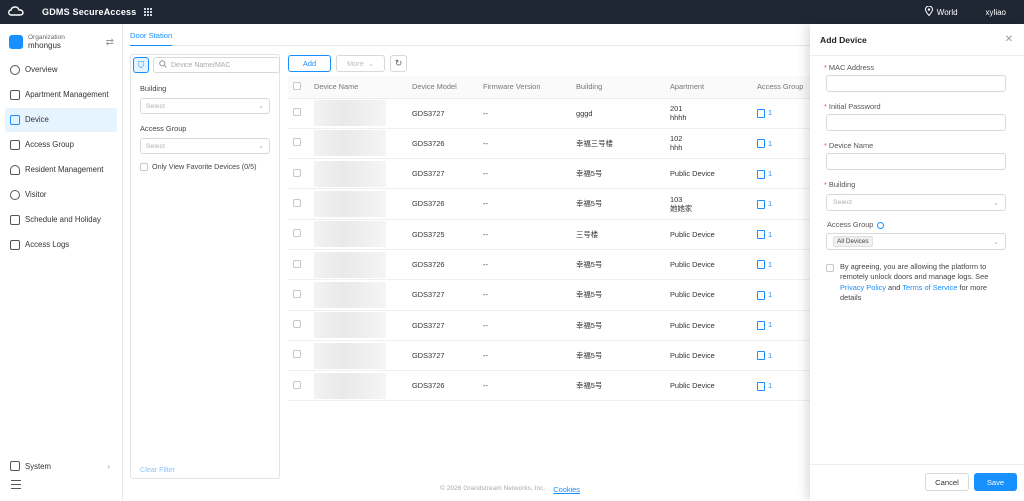  I want to click on region-selector: World, so click(941, 11).